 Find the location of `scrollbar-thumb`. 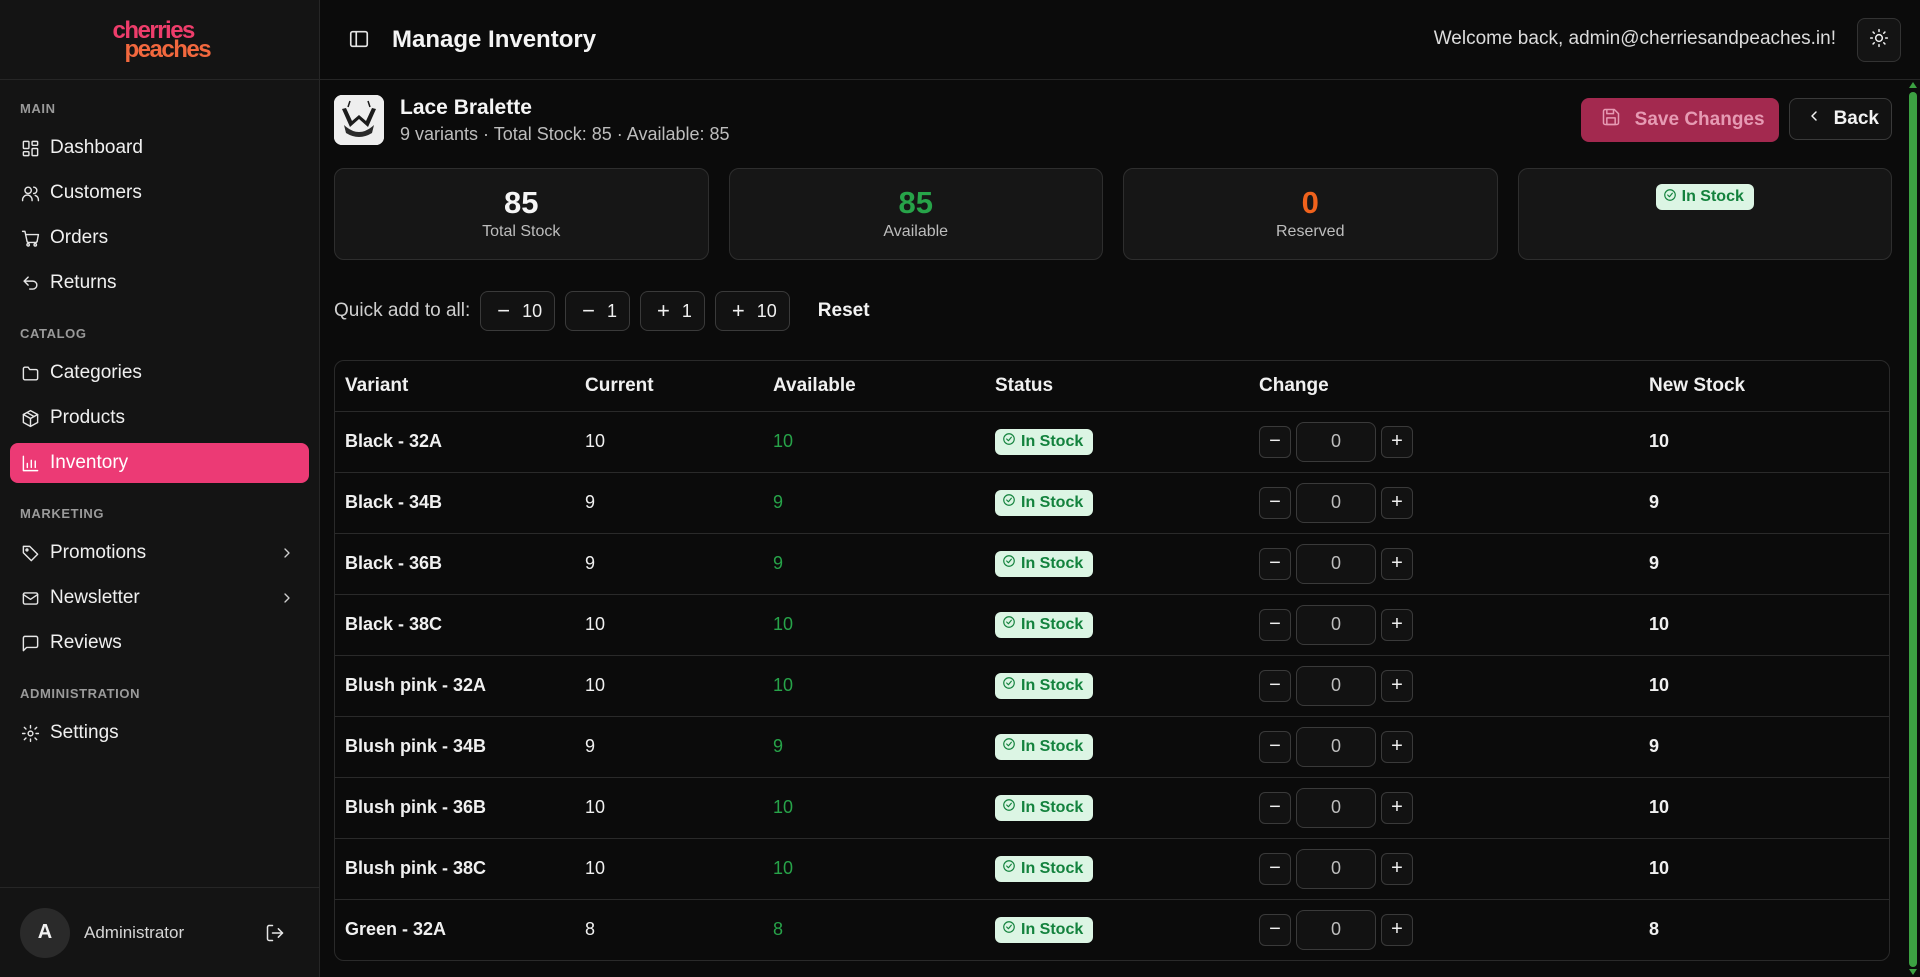

scrollbar-thumb is located at coordinates (1913, 529).